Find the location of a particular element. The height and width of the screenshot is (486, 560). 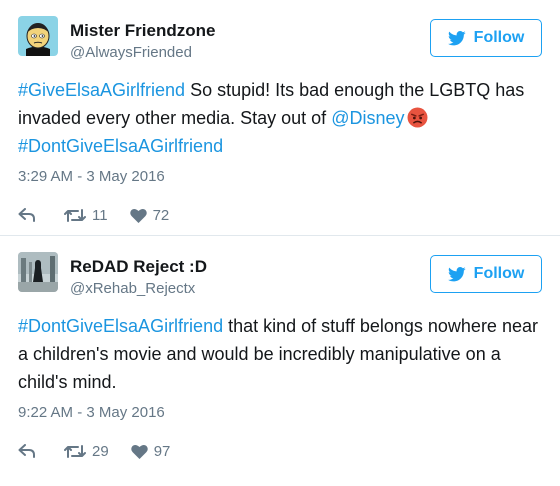

retweet-button: 11 is located at coordinates (86, 215).